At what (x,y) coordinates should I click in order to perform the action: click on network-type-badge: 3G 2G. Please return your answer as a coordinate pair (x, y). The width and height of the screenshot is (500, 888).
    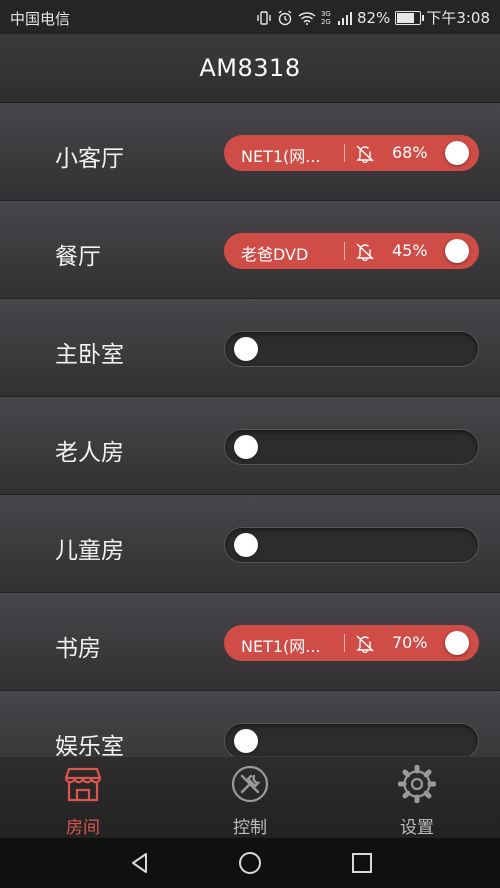
    Looking at the image, I should click on (325, 17).